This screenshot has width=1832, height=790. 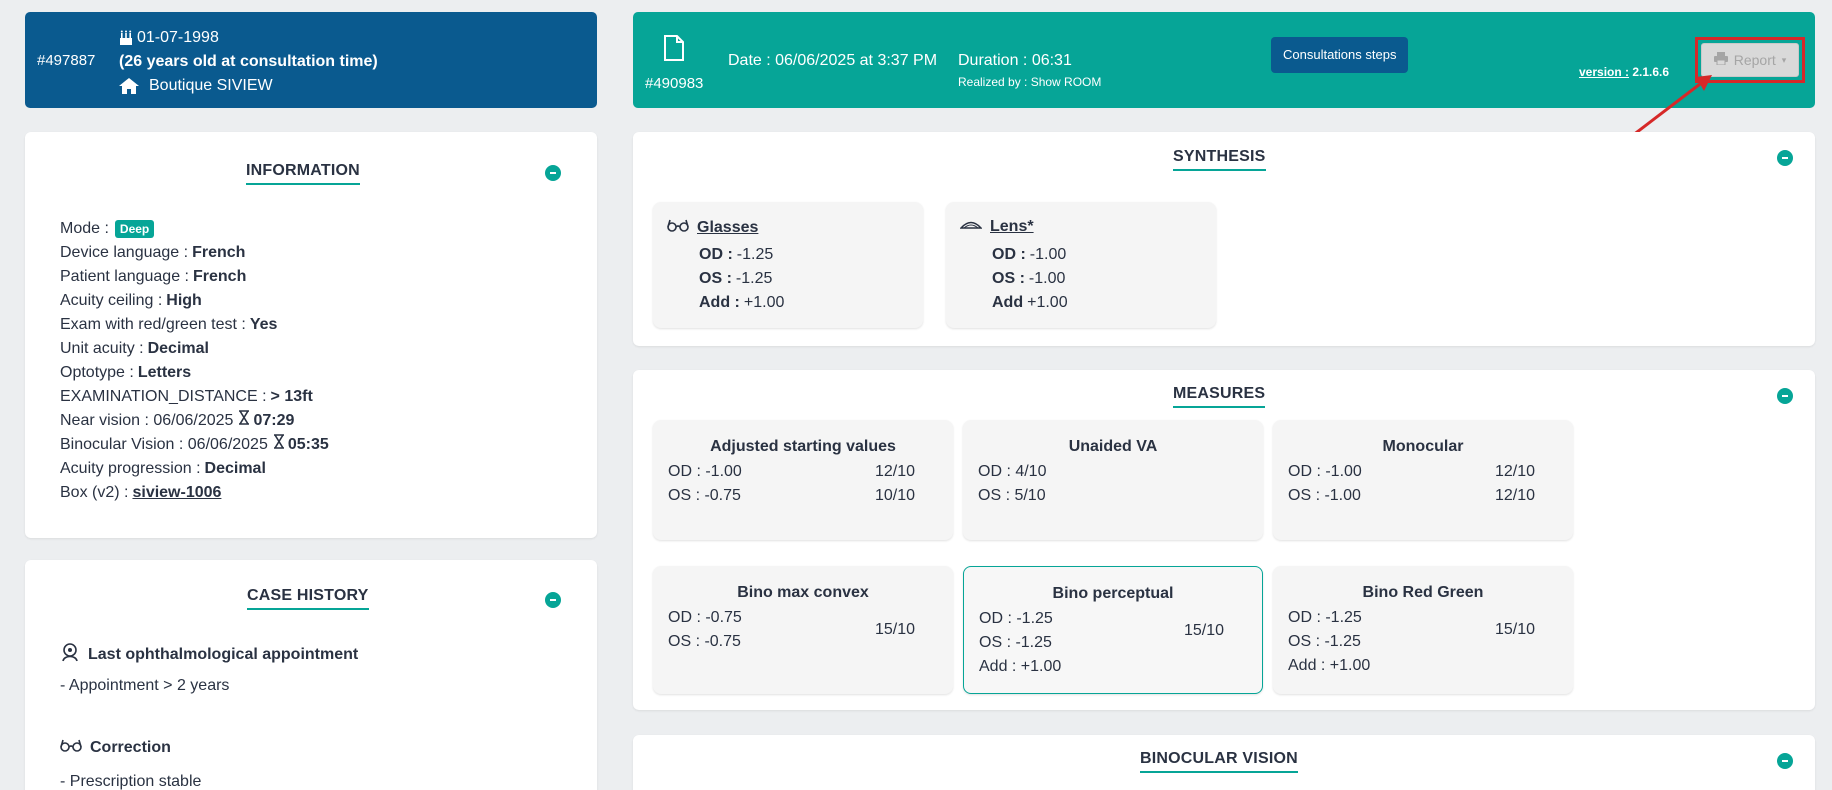 I want to click on near-vision-duration: 07:29, so click(x=274, y=420).